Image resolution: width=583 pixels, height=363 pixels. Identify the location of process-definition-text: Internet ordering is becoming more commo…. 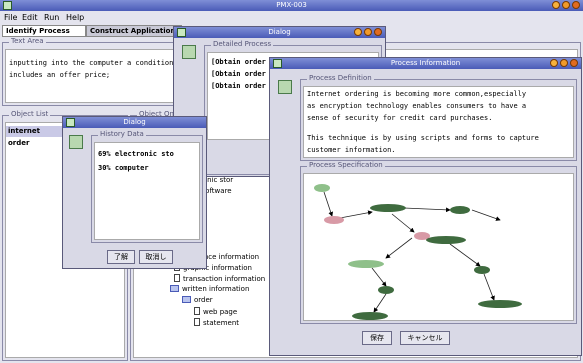
(438, 122).